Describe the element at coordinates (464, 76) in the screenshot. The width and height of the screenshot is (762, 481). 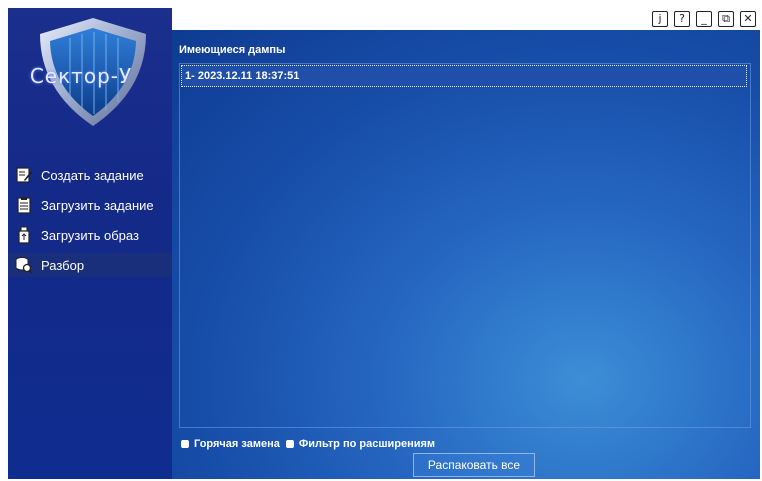
I see `list-item: 1- 2023.12.11 18:37:51` at that location.